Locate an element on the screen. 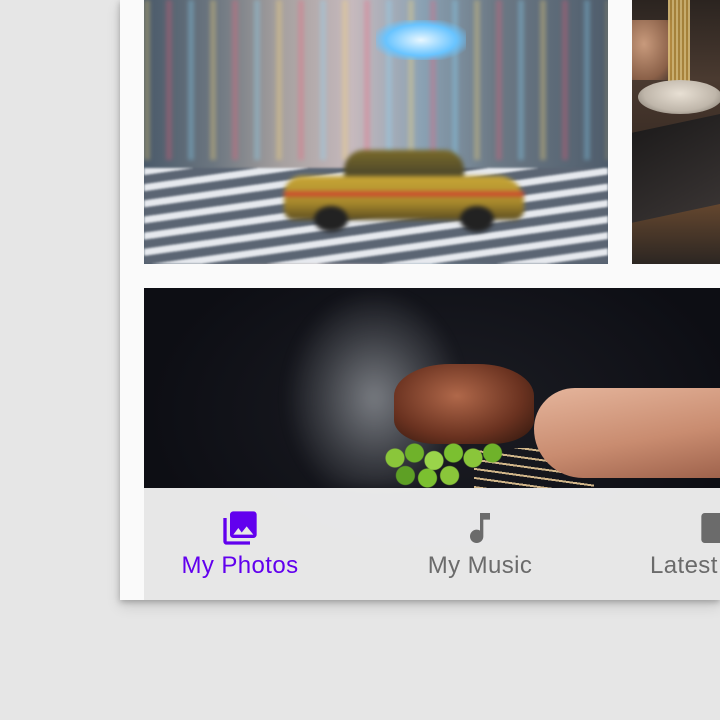  nav-label-latest: Latest is located at coordinates (684, 565).